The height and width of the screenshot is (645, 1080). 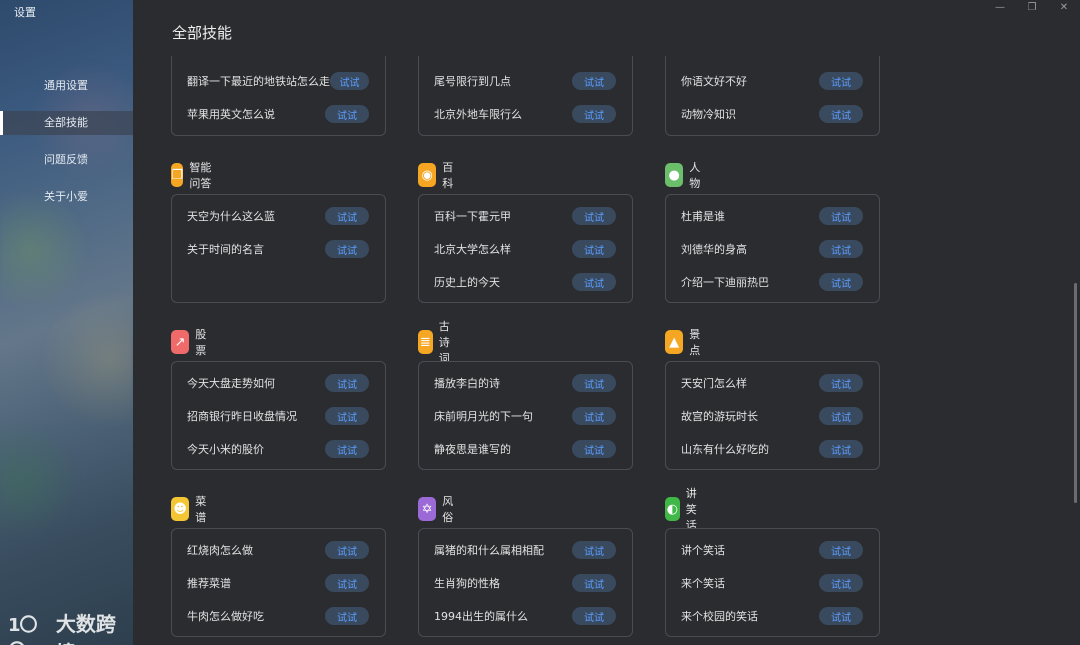 I want to click on section-title: 人物, so click(x=695, y=175).